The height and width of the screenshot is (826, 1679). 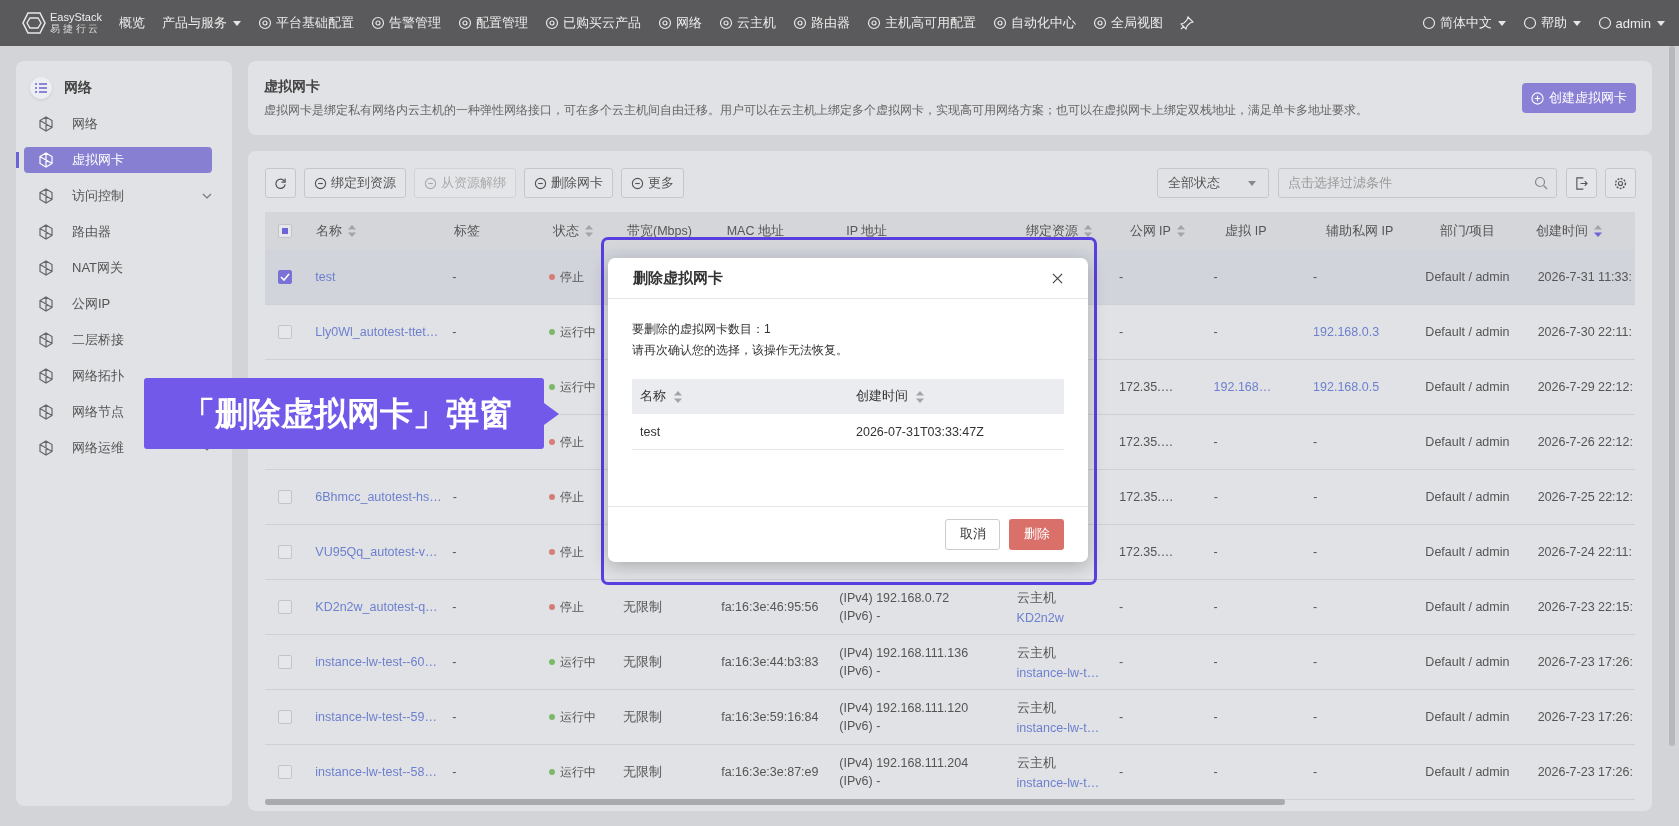 I want to click on dialog-title: 删除虚拟网卡, so click(x=678, y=278).